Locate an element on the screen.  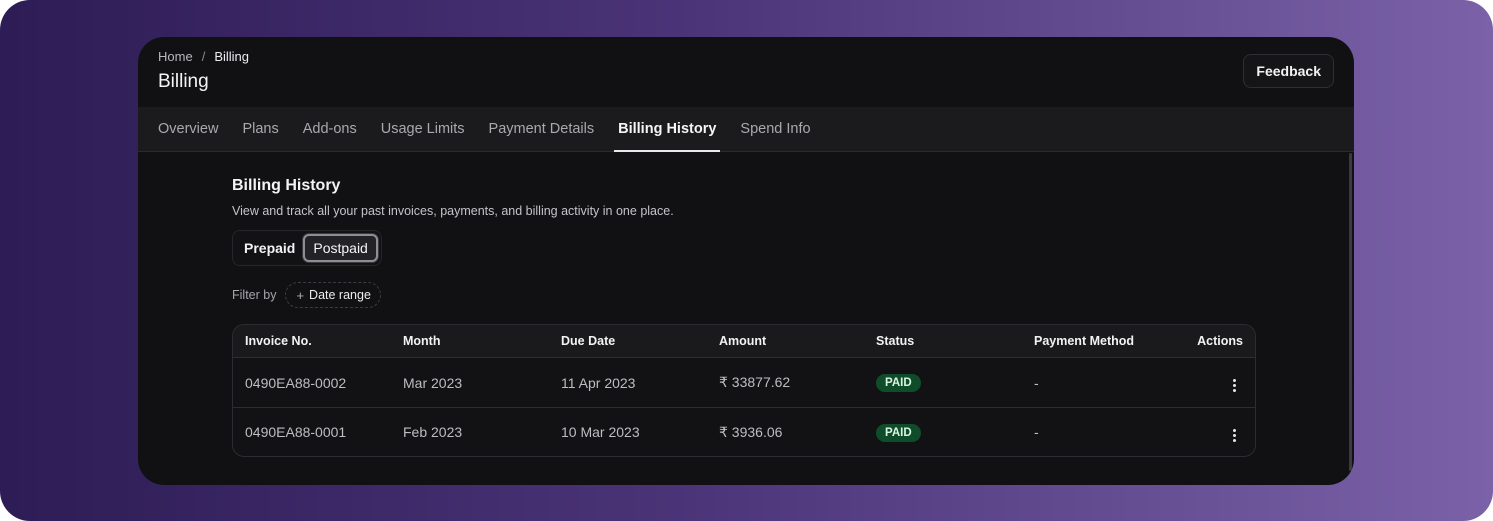
column-header-invoice: Invoice No. is located at coordinates (278, 341).